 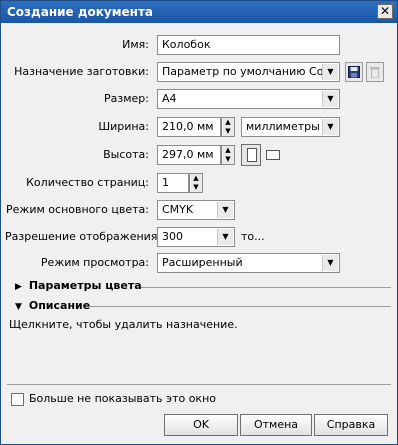 What do you see at coordinates (126, 98) in the screenshot?
I see `size-label: Размер:` at bounding box center [126, 98].